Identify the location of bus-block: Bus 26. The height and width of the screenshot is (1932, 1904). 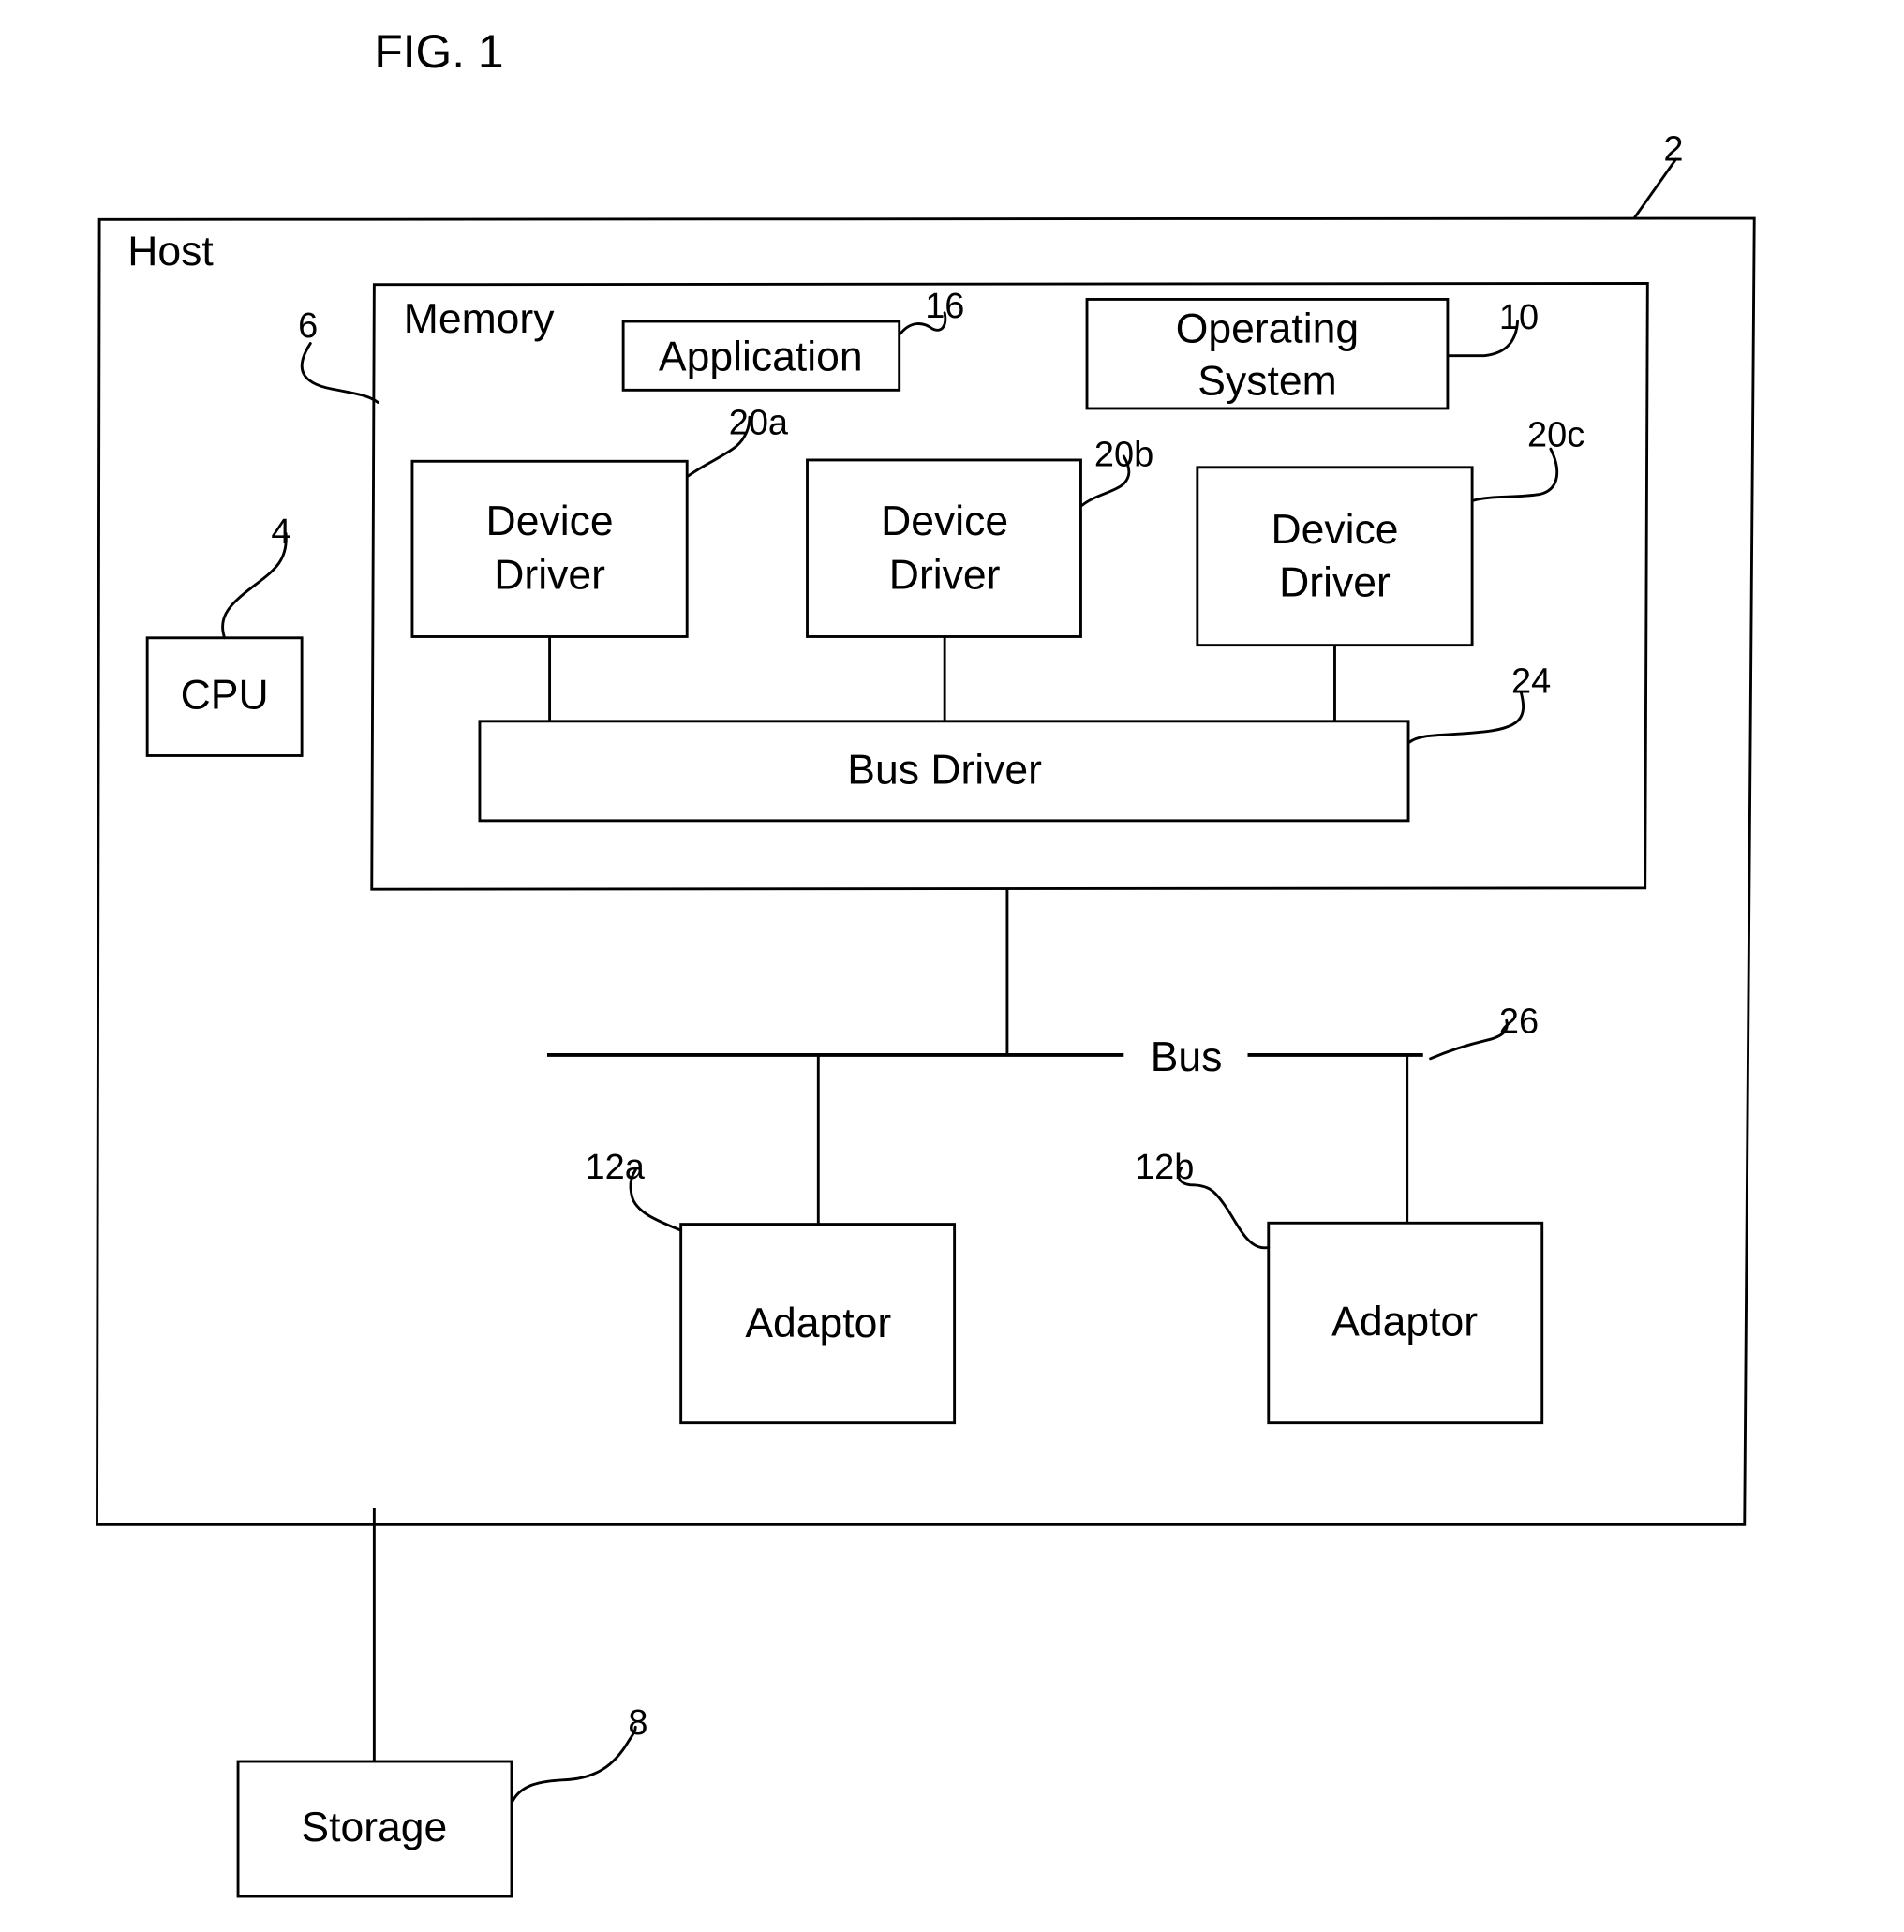
(1042, 1041).